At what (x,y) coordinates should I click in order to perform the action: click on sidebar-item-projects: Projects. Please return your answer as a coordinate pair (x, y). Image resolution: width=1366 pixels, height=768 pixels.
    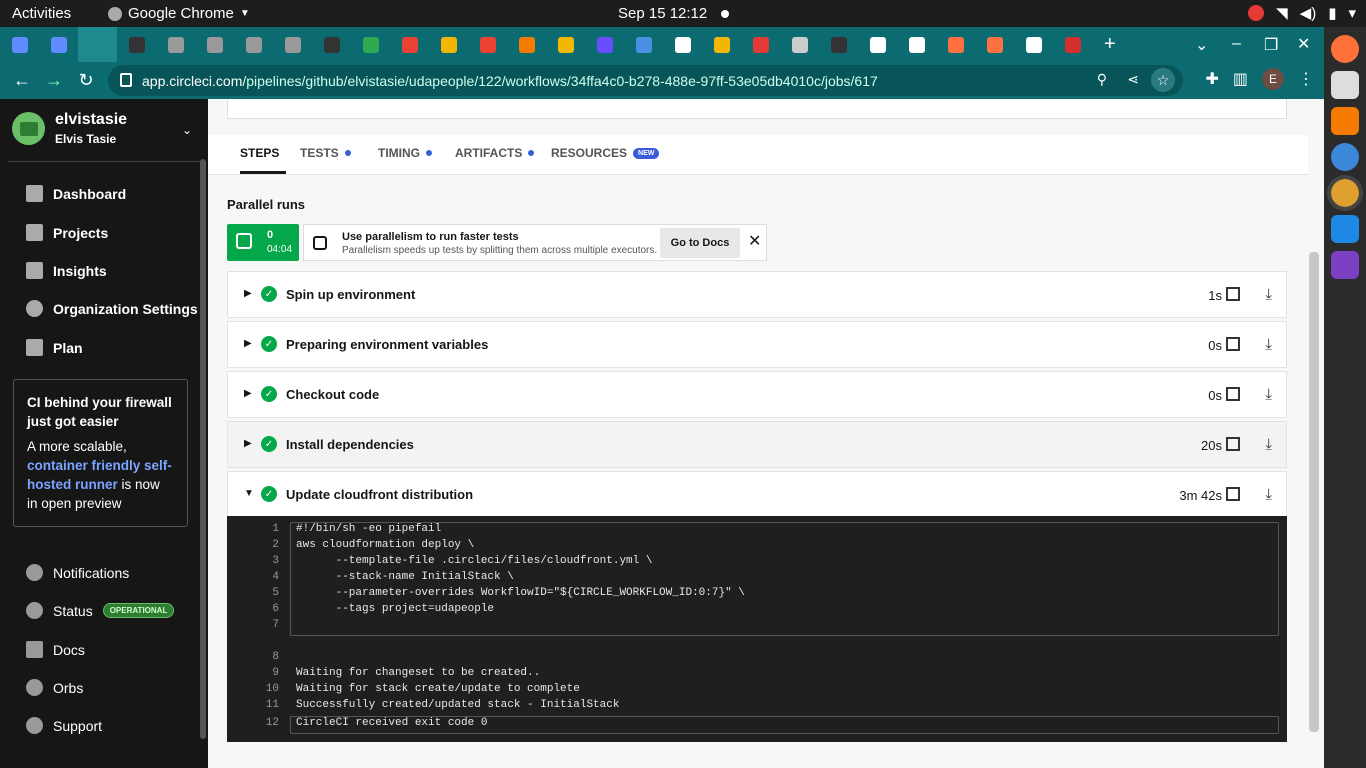
    Looking at the image, I should click on (67, 232).